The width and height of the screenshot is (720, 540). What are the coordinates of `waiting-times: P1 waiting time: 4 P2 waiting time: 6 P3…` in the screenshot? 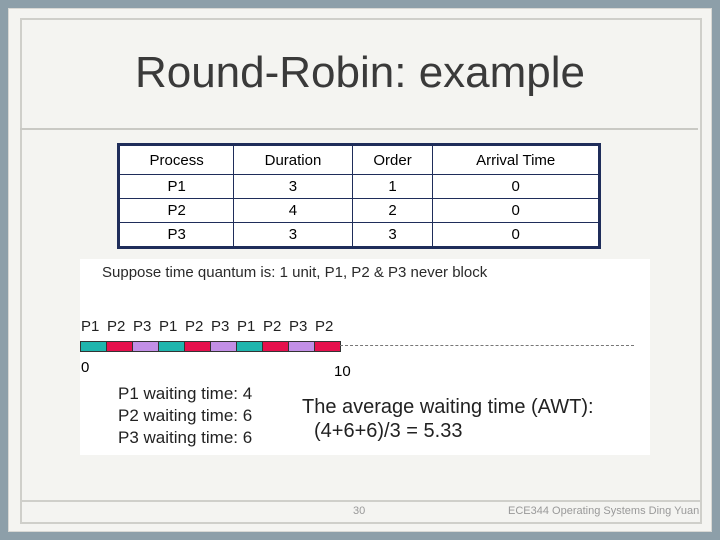 It's located at (185, 416).